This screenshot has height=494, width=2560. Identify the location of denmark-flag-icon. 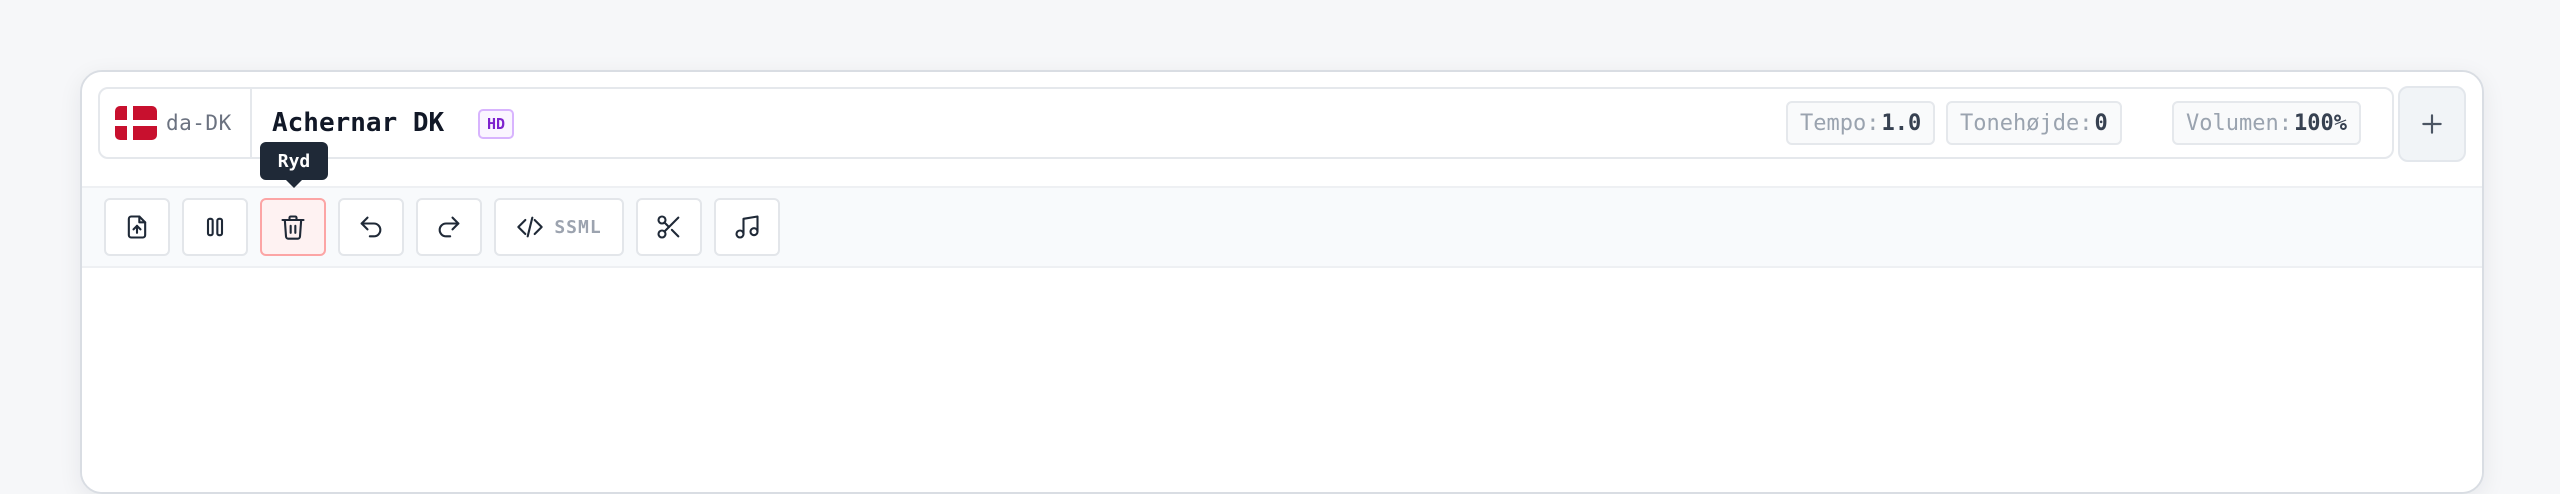
(136, 123).